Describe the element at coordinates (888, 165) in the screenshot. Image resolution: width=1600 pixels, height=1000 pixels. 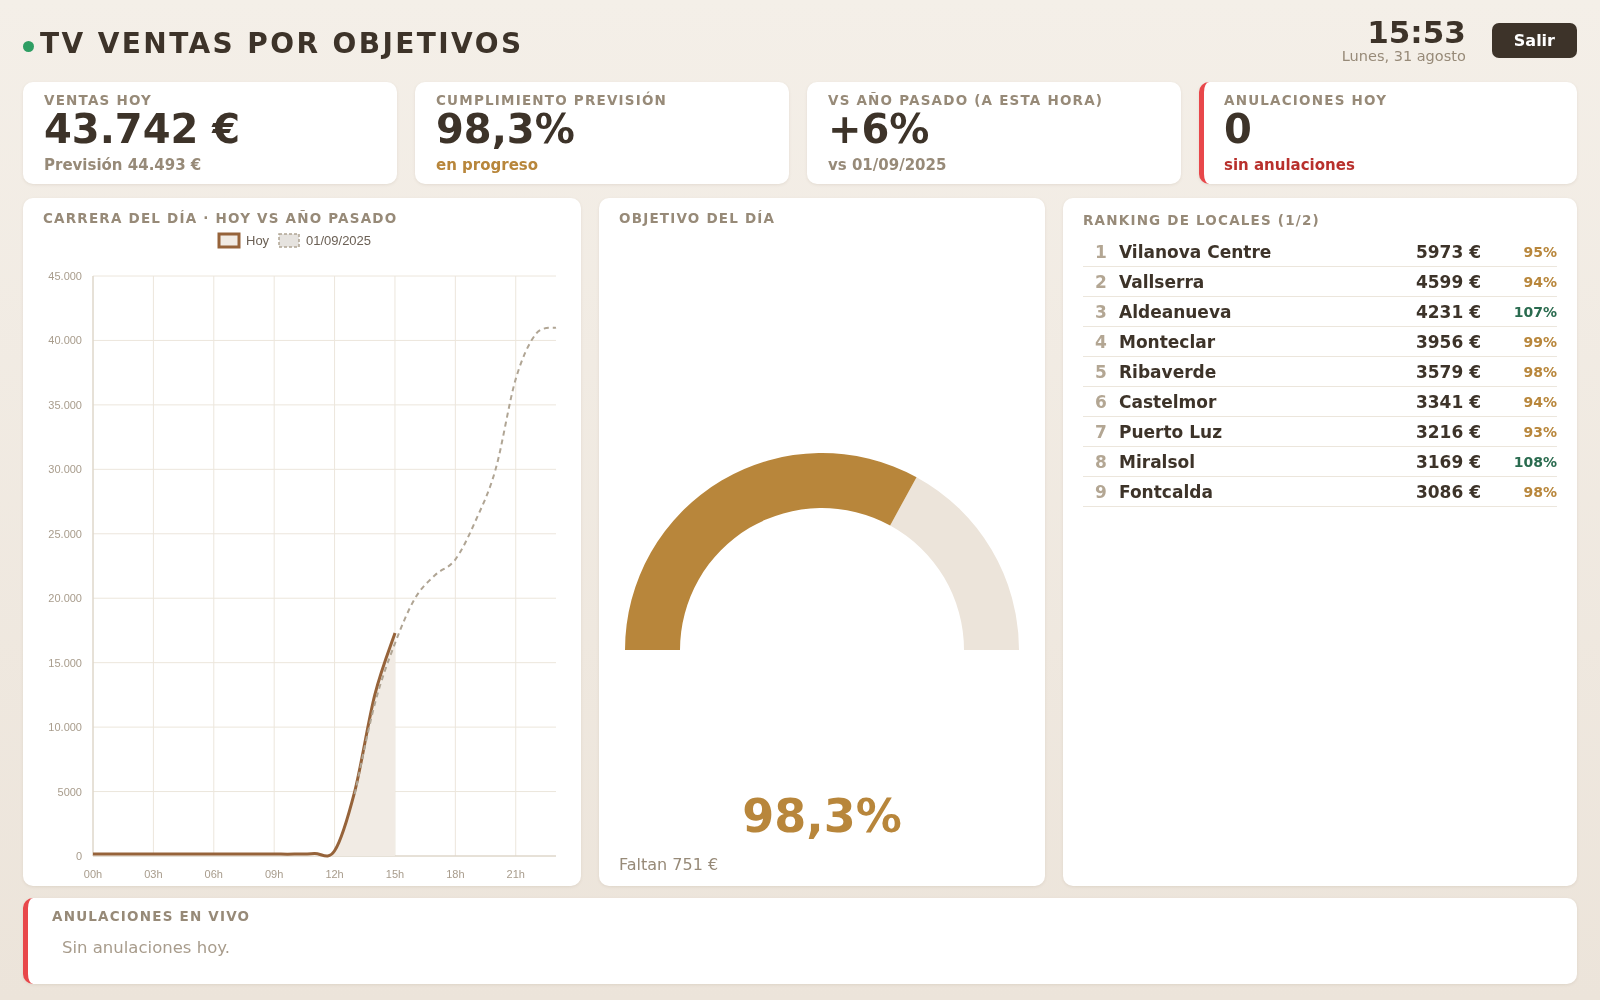
I see `kpi-note: vs 01/09/2025` at that location.